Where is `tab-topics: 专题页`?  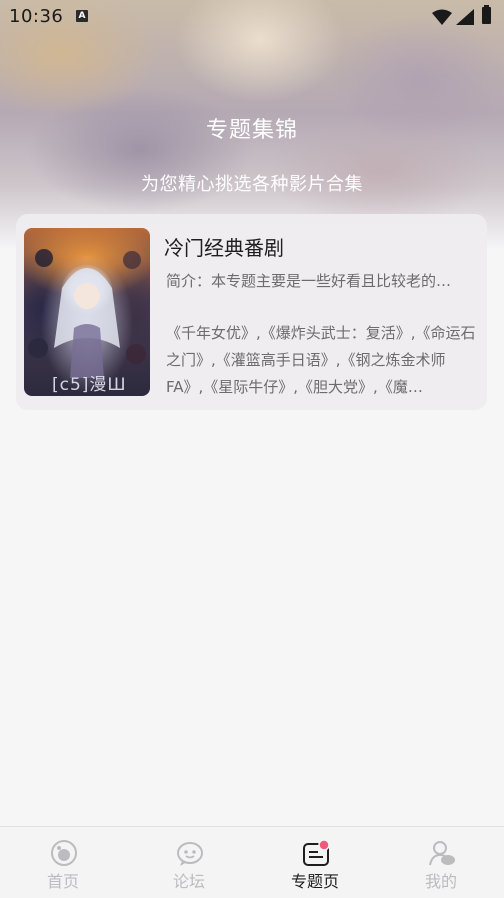
tab-topics: 专题页 is located at coordinates (315, 862).